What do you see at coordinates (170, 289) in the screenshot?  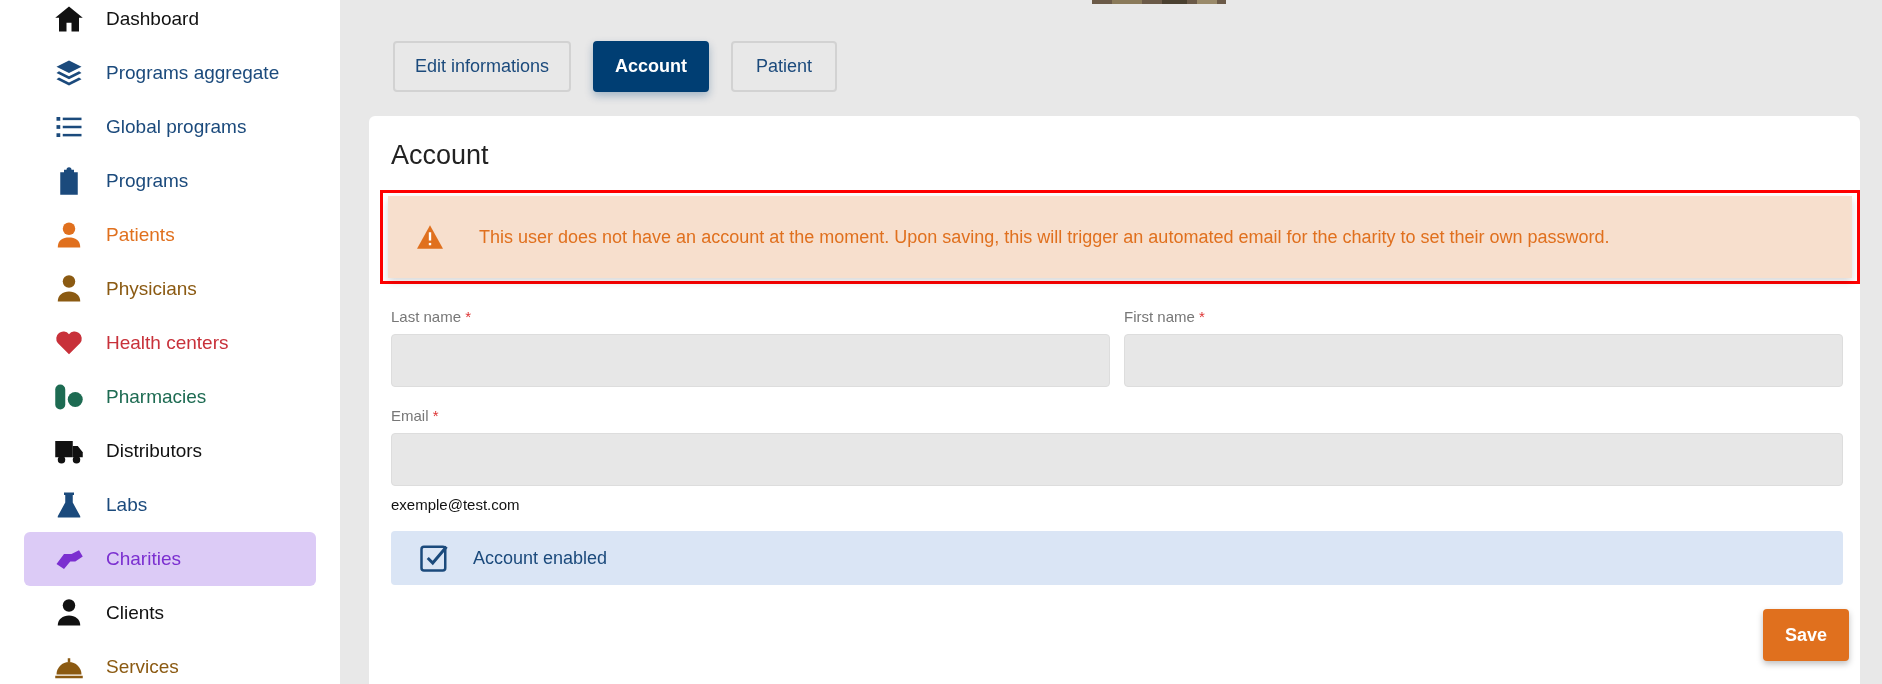 I see `sidebar-item: Physicians` at bounding box center [170, 289].